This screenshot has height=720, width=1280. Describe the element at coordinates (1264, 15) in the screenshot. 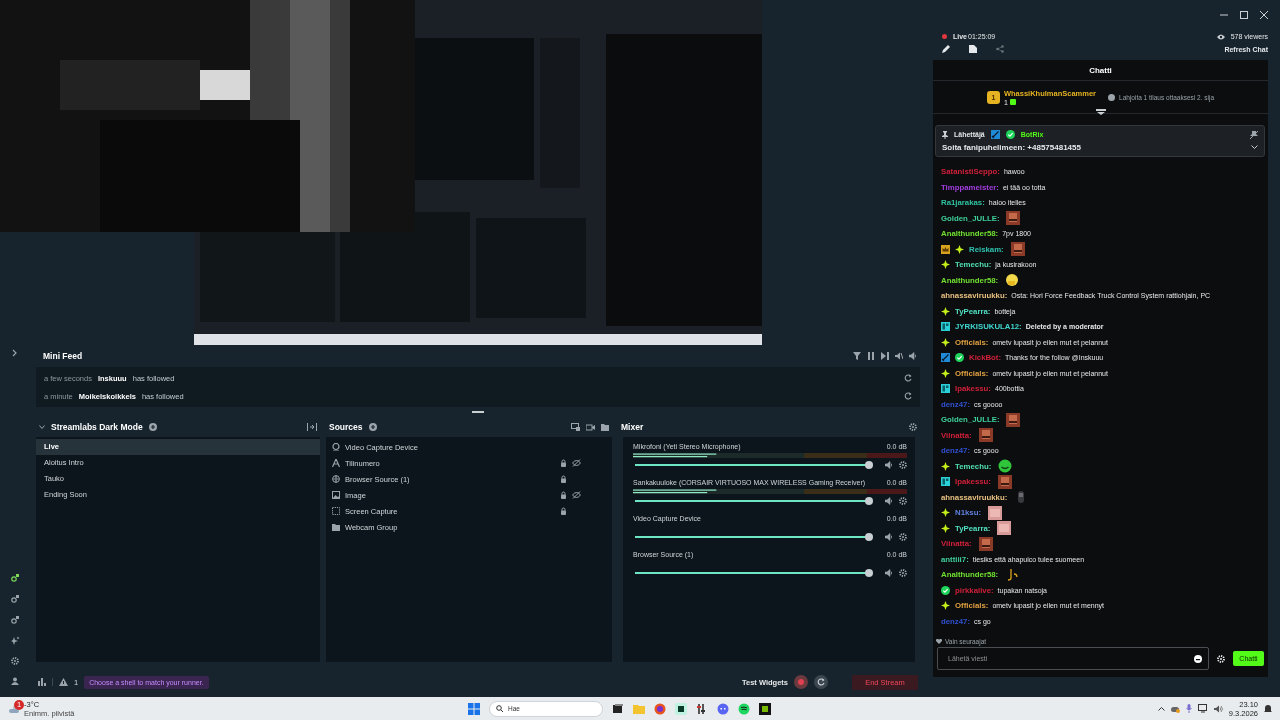

I see `close-icon` at that location.